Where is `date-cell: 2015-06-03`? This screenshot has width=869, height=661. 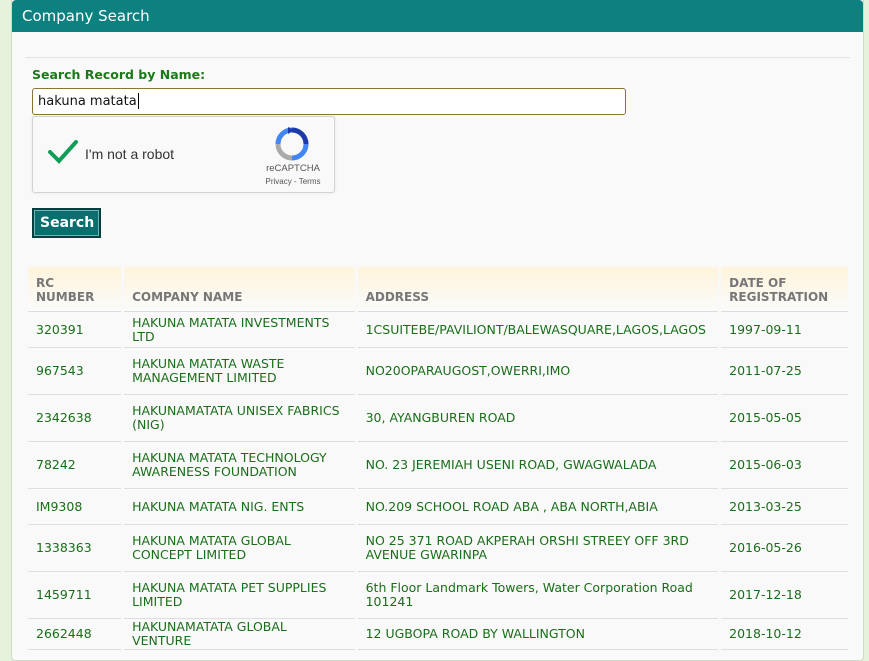 date-cell: 2015-06-03 is located at coordinates (784, 465).